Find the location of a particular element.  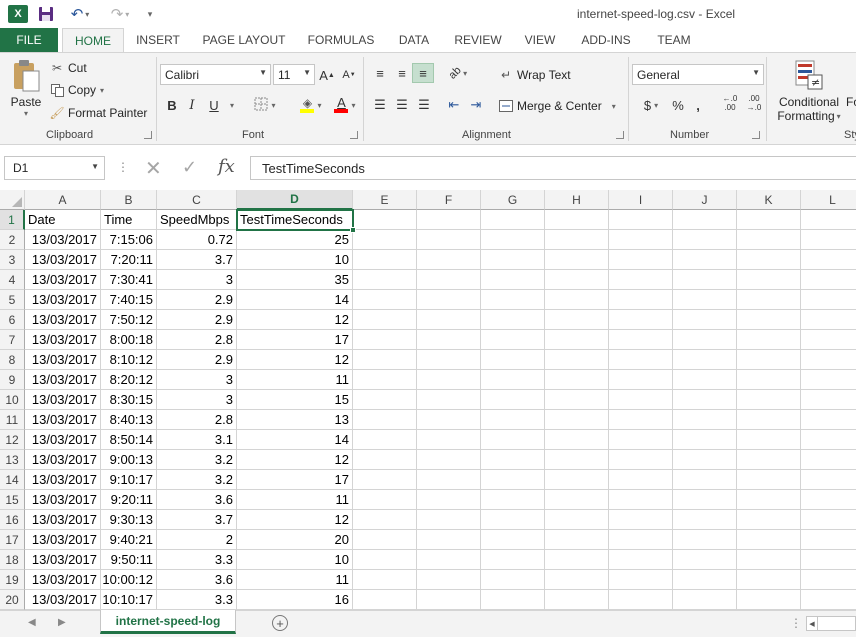

cell-e7 is located at coordinates (385, 340).